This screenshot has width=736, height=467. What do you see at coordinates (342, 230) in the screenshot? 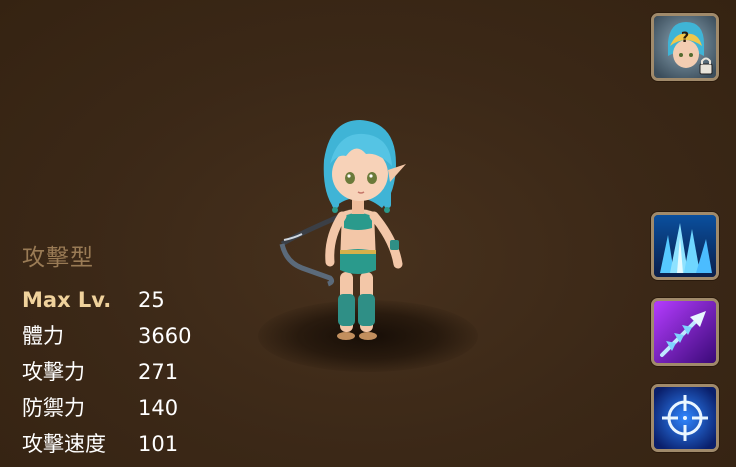
I see `archer-character-icon` at bounding box center [342, 230].